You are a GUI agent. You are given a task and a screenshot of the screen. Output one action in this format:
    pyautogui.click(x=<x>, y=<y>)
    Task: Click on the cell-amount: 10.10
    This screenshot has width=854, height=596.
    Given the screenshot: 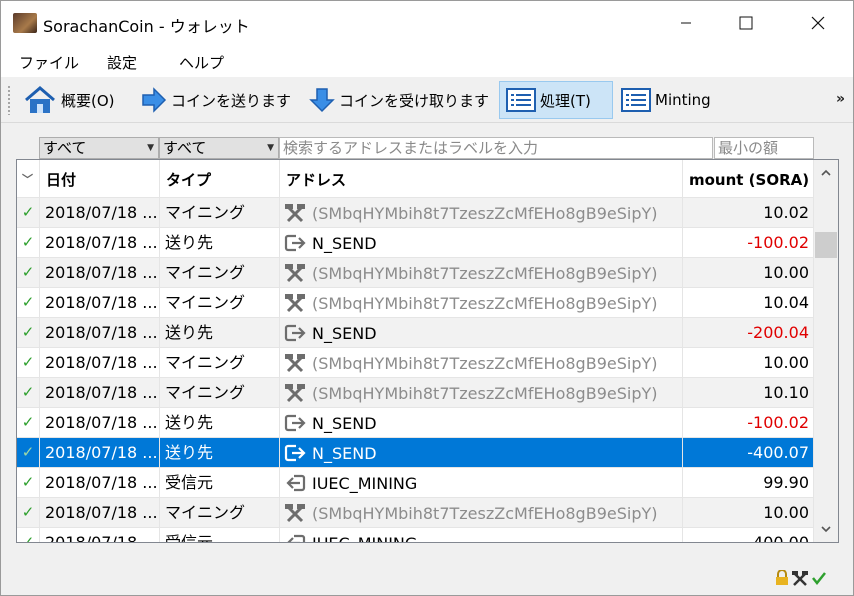 What is the action you would take?
    pyautogui.click(x=786, y=392)
    